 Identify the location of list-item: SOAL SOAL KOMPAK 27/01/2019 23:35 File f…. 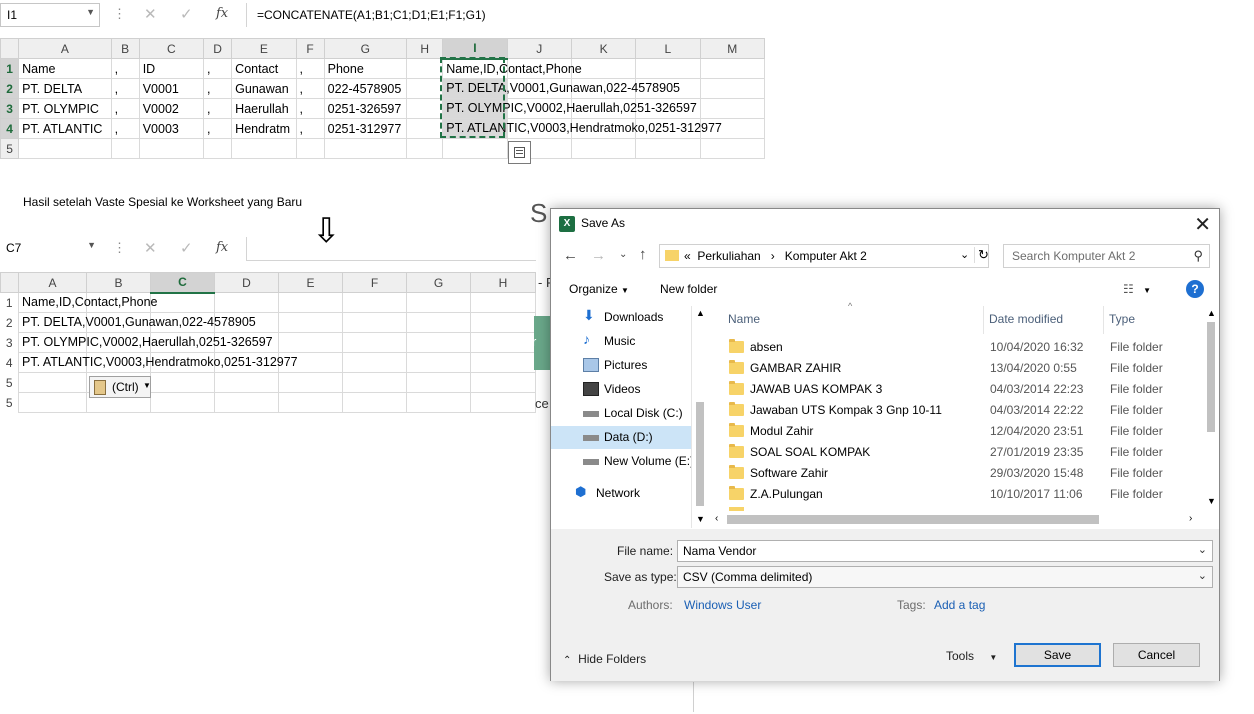
(969, 453).